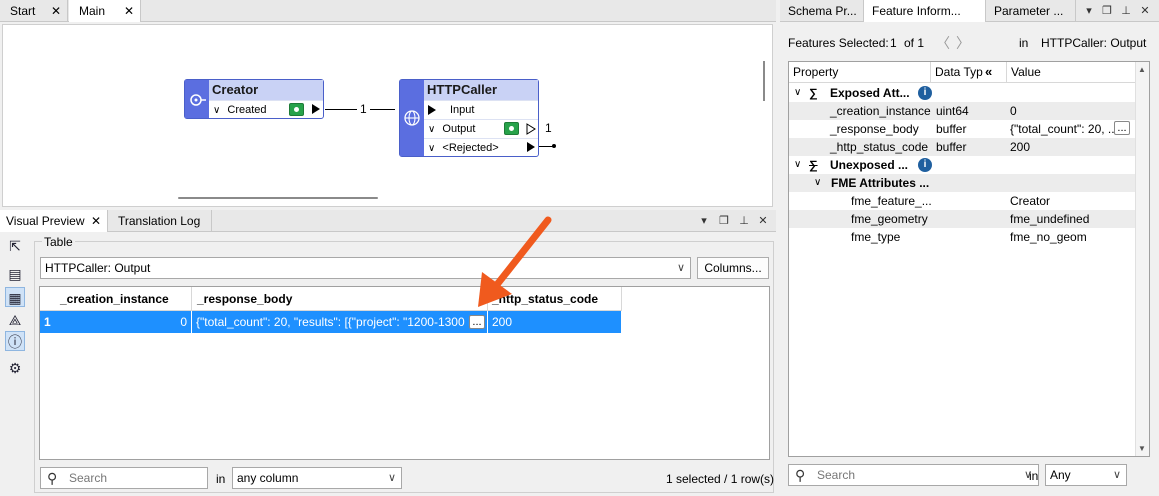  Describe the element at coordinates (15, 367) in the screenshot. I see `settings-icon: ⚙` at that location.